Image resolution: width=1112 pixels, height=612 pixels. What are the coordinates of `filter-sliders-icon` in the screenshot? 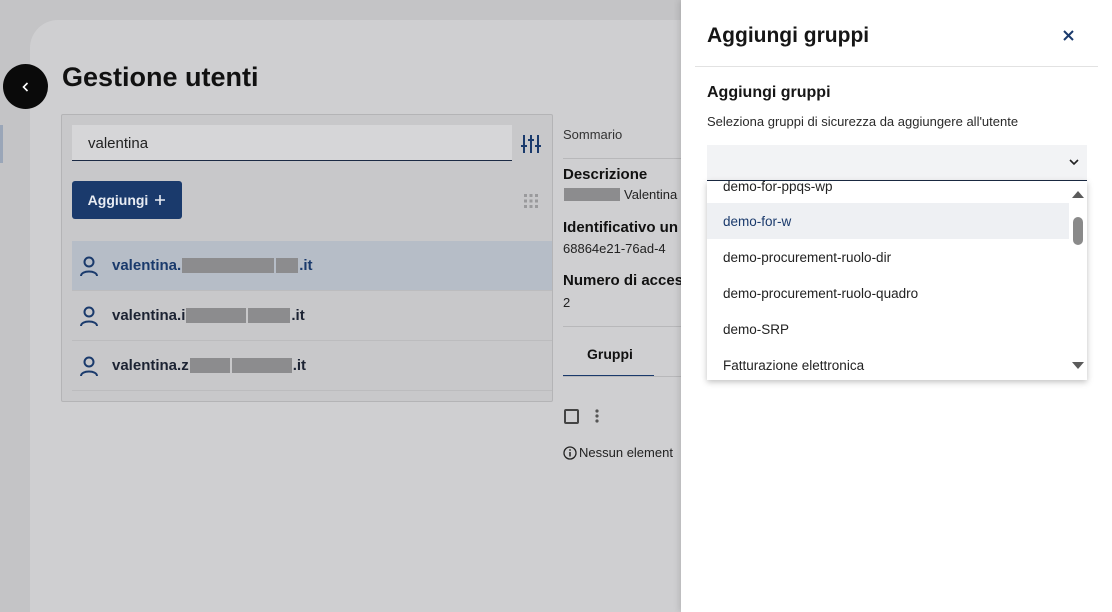 It's located at (531, 144).